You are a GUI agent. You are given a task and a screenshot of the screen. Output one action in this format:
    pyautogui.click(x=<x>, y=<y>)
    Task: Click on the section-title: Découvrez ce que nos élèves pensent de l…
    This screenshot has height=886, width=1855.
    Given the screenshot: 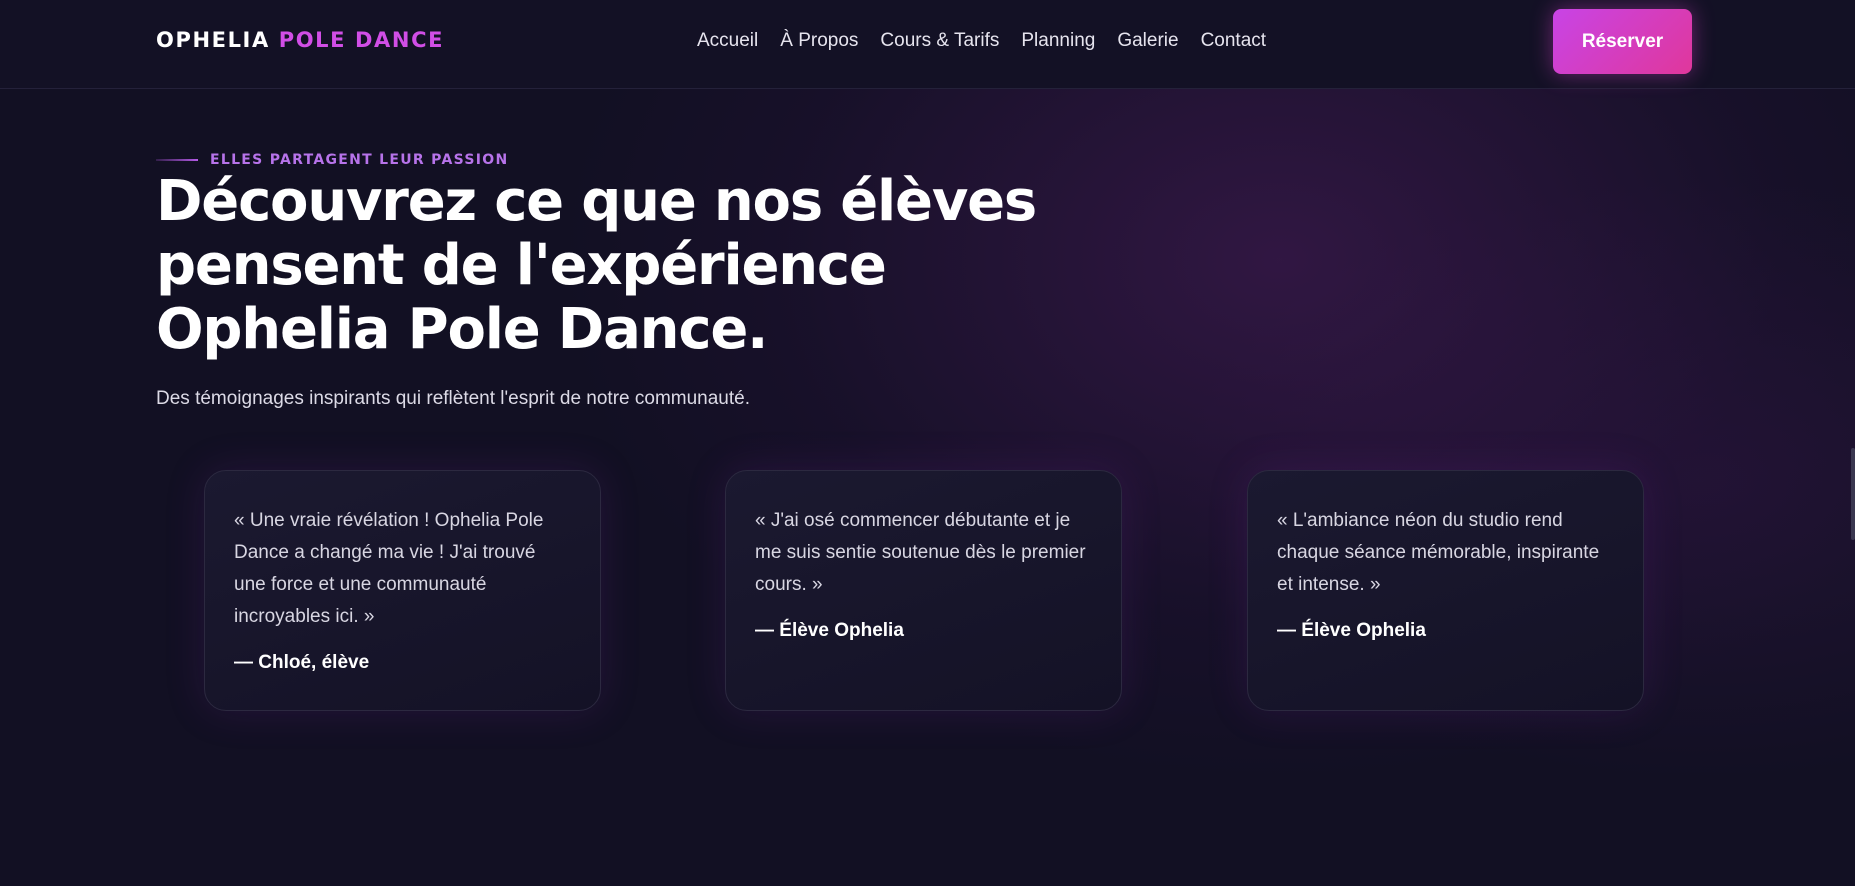 What is the action you would take?
    pyautogui.click(x=596, y=265)
    